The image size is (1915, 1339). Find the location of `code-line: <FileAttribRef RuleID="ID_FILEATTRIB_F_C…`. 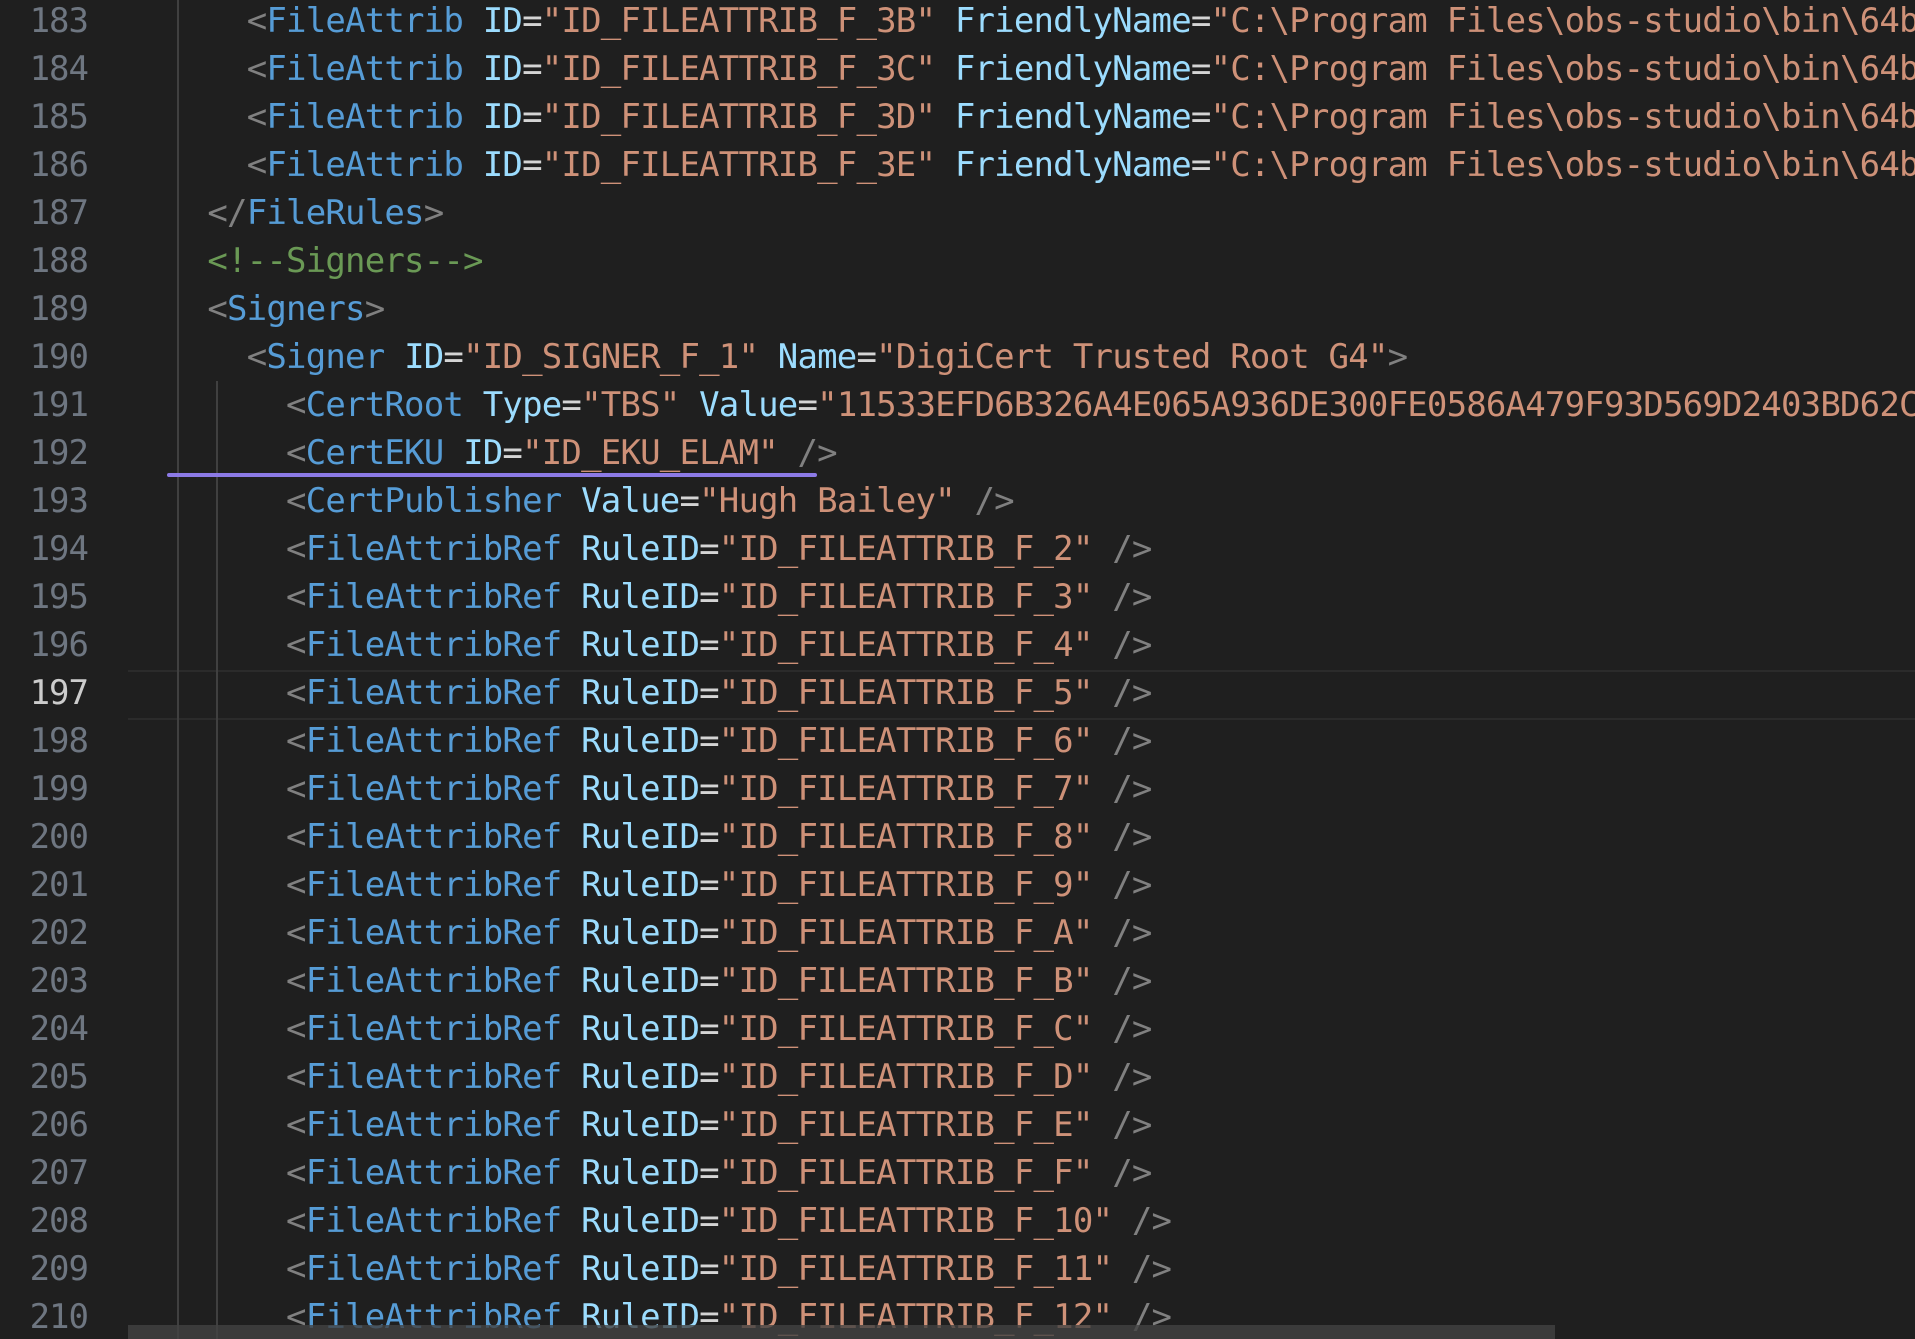

code-line: <FileAttribRef RuleID="ID_FILEATTRIB_F_C… is located at coordinates (660, 1029).